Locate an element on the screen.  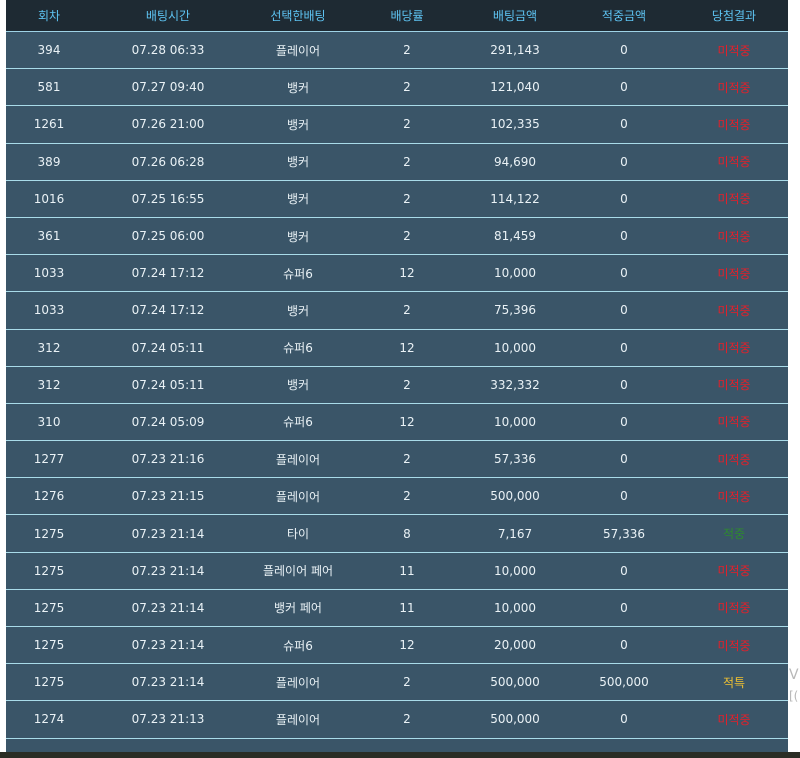
table-row: 361 07.25 06:00 뱅커 2 81,459 0 미적중 is located at coordinates (397, 237).